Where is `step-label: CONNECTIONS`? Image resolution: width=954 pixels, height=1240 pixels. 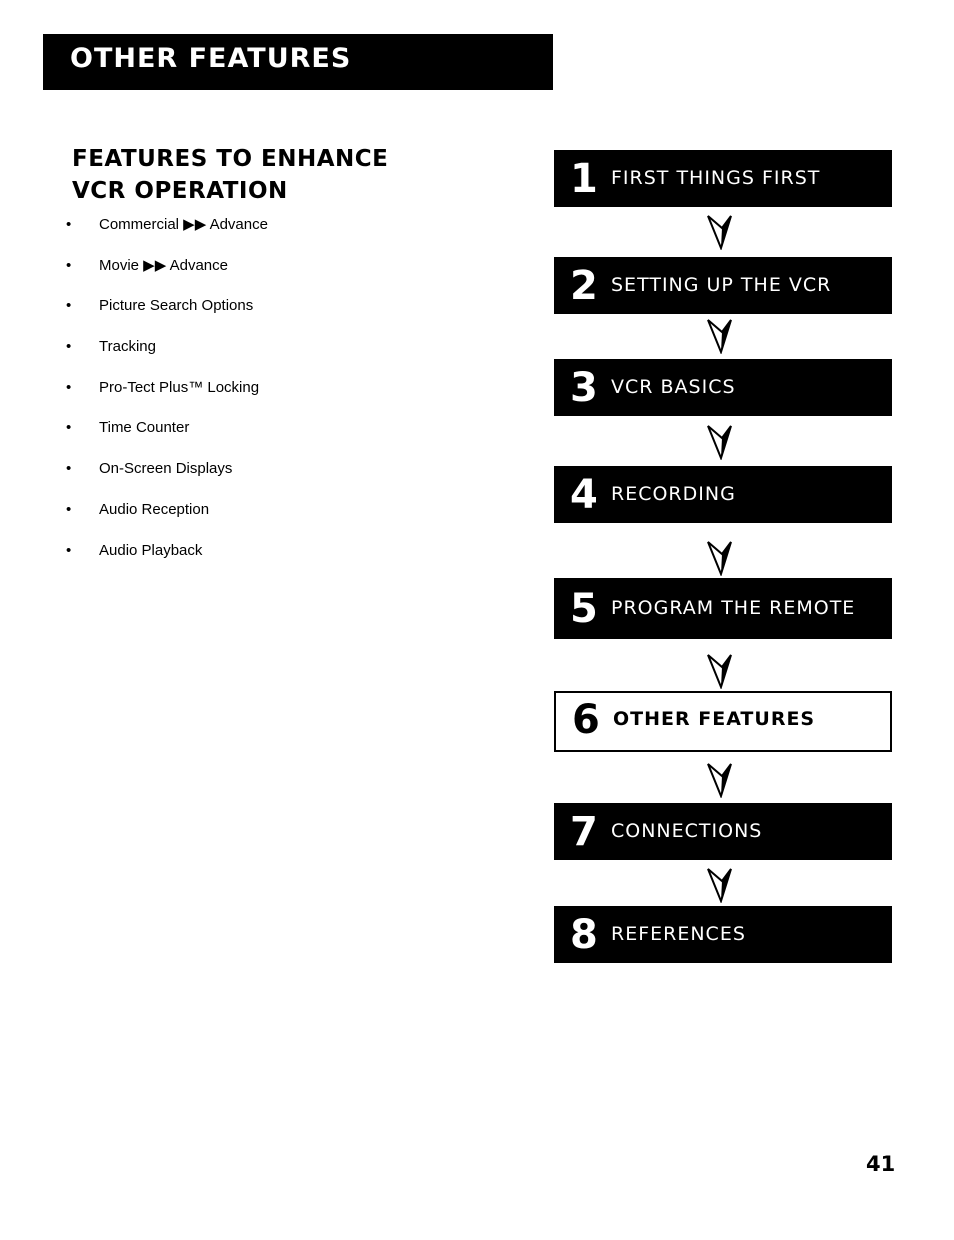
step-label: CONNECTIONS is located at coordinates (687, 831).